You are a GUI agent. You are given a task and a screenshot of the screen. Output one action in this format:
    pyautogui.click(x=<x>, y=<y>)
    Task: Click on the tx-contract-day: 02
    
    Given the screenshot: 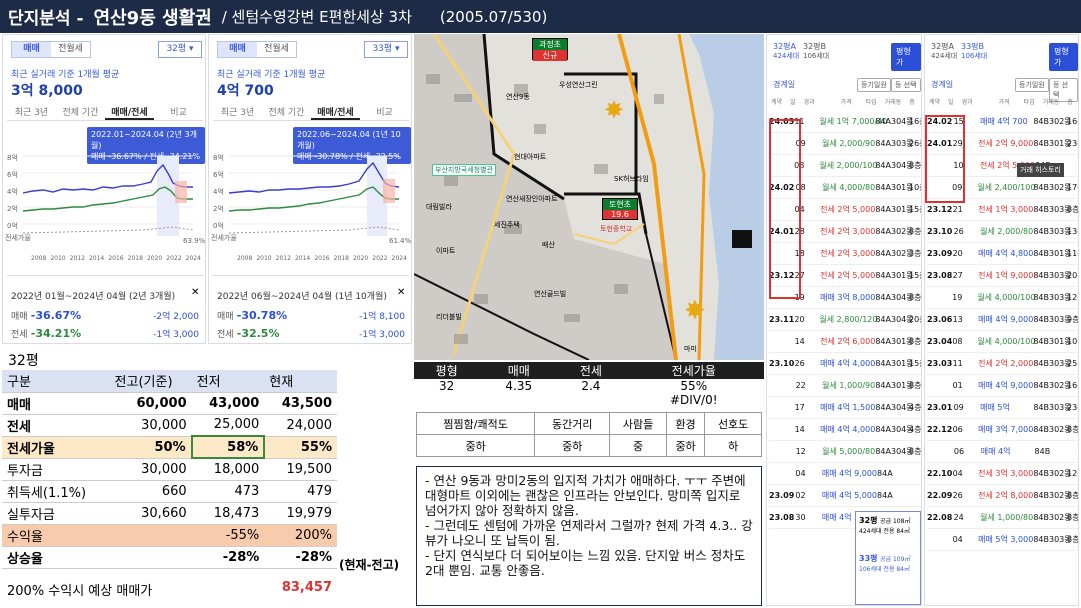 What is the action you would take?
    pyautogui.click(x=800, y=495)
    